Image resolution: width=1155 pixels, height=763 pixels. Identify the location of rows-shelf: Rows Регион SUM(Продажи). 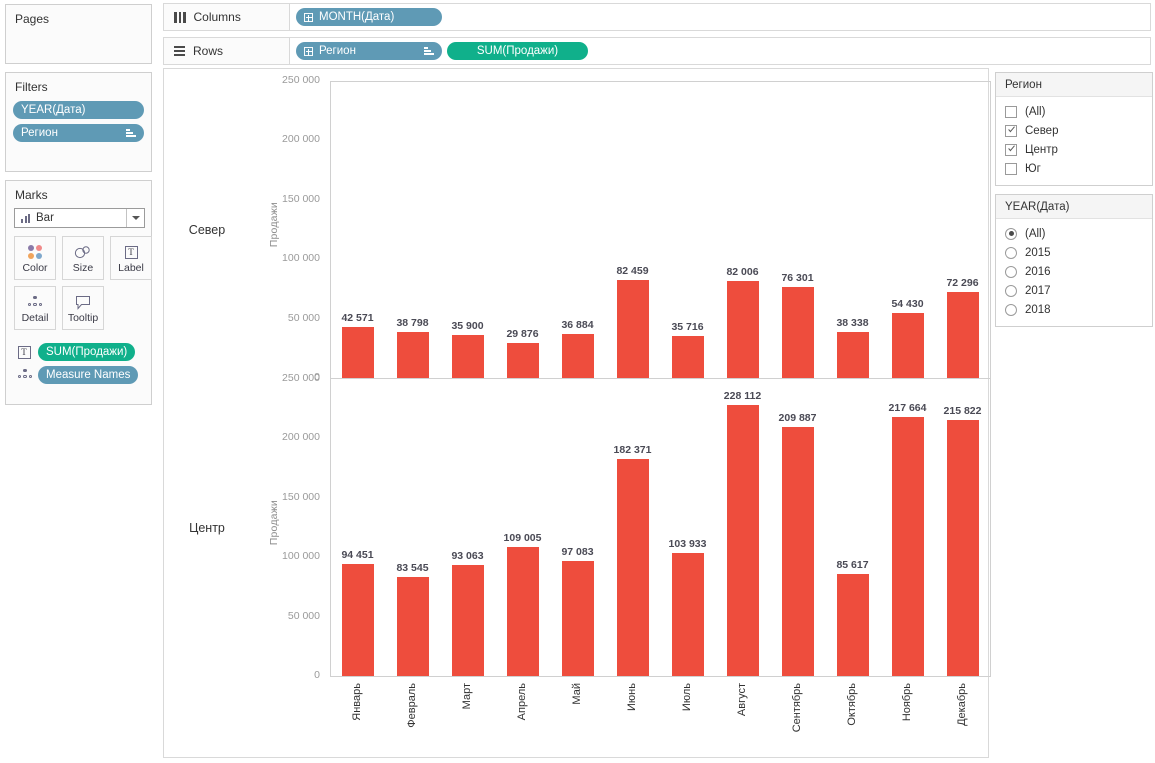
(657, 51).